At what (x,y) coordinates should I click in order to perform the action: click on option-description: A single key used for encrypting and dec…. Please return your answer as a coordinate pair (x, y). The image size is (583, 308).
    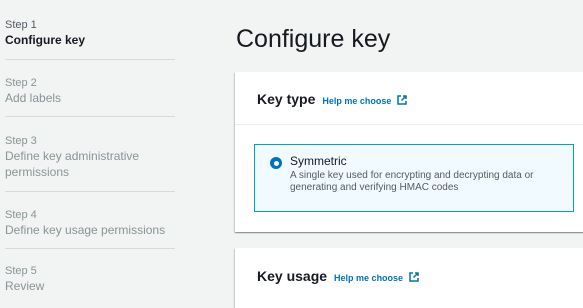
    Looking at the image, I should click on (412, 181).